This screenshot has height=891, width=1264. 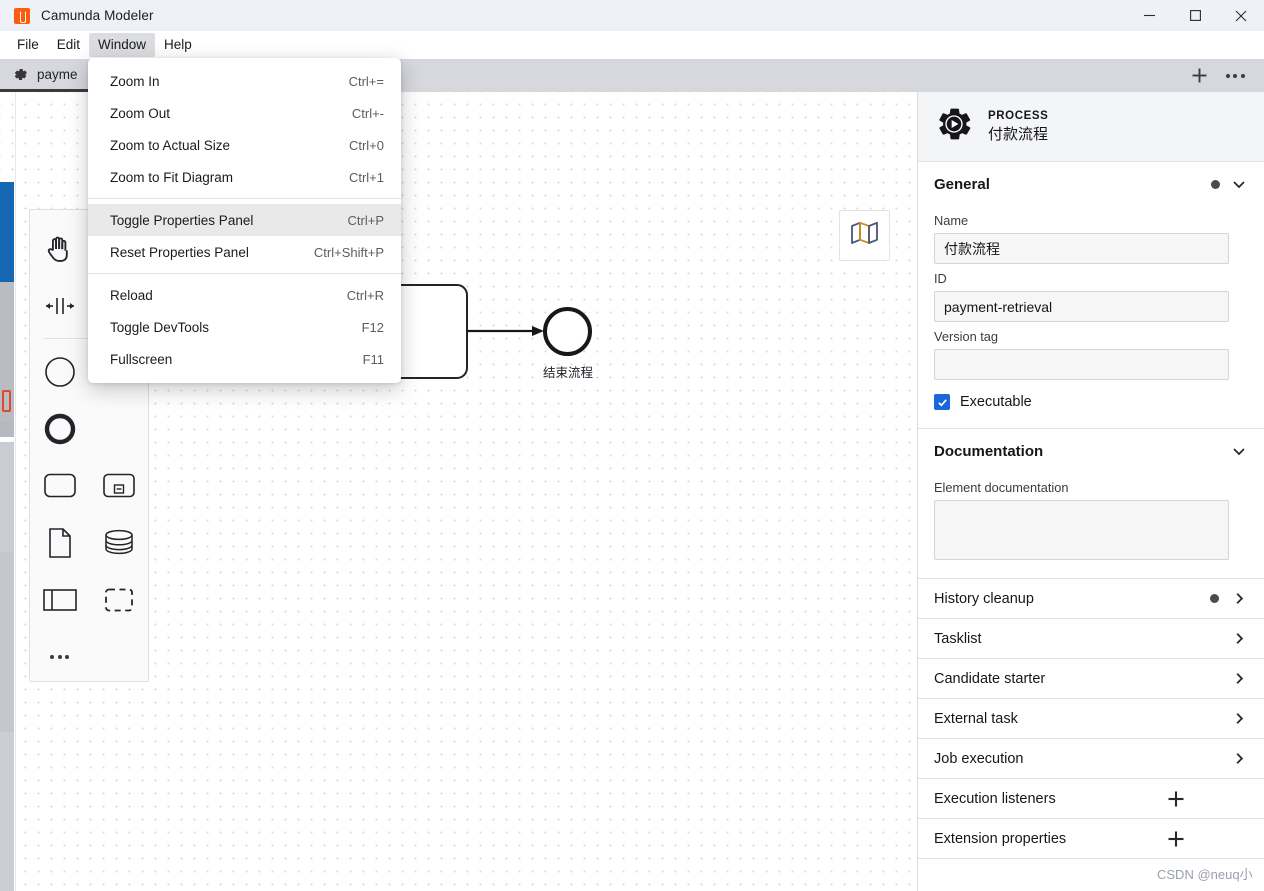 What do you see at coordinates (244, 198) in the screenshot?
I see `menu-separator` at bounding box center [244, 198].